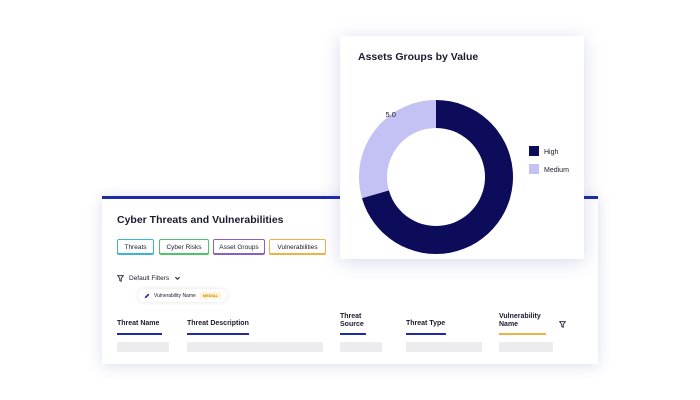  Describe the element at coordinates (184, 246) in the screenshot. I see `tab-cyber-risks: Cyber Risks` at that location.